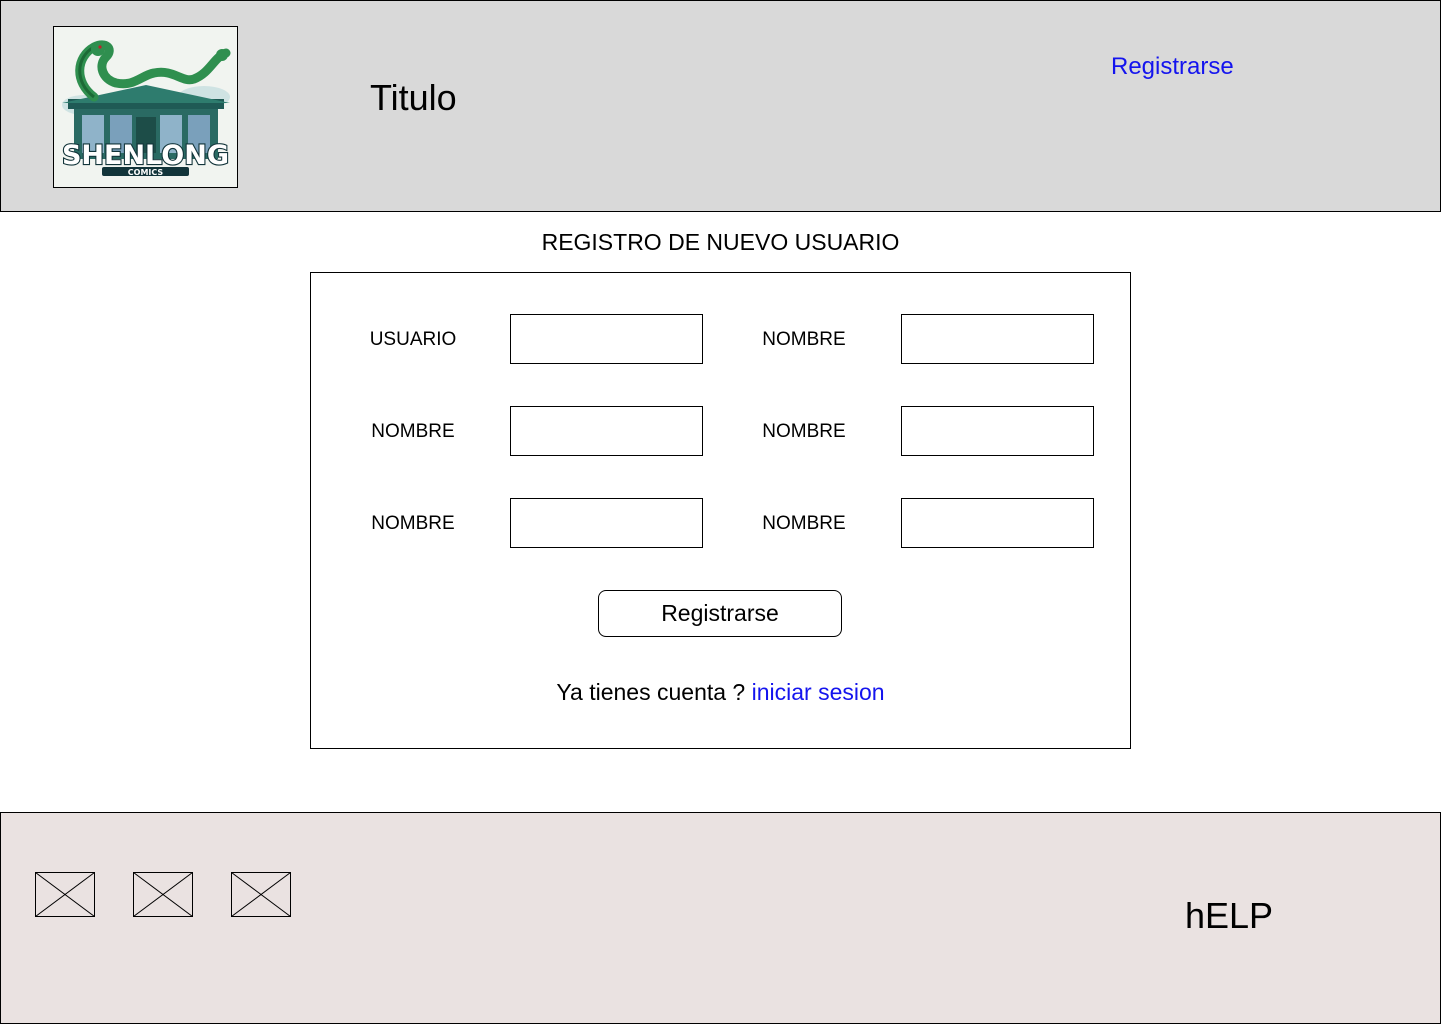 The height and width of the screenshot is (1024, 1441). I want to click on field-label-usuario: USUARIO, so click(413, 339).